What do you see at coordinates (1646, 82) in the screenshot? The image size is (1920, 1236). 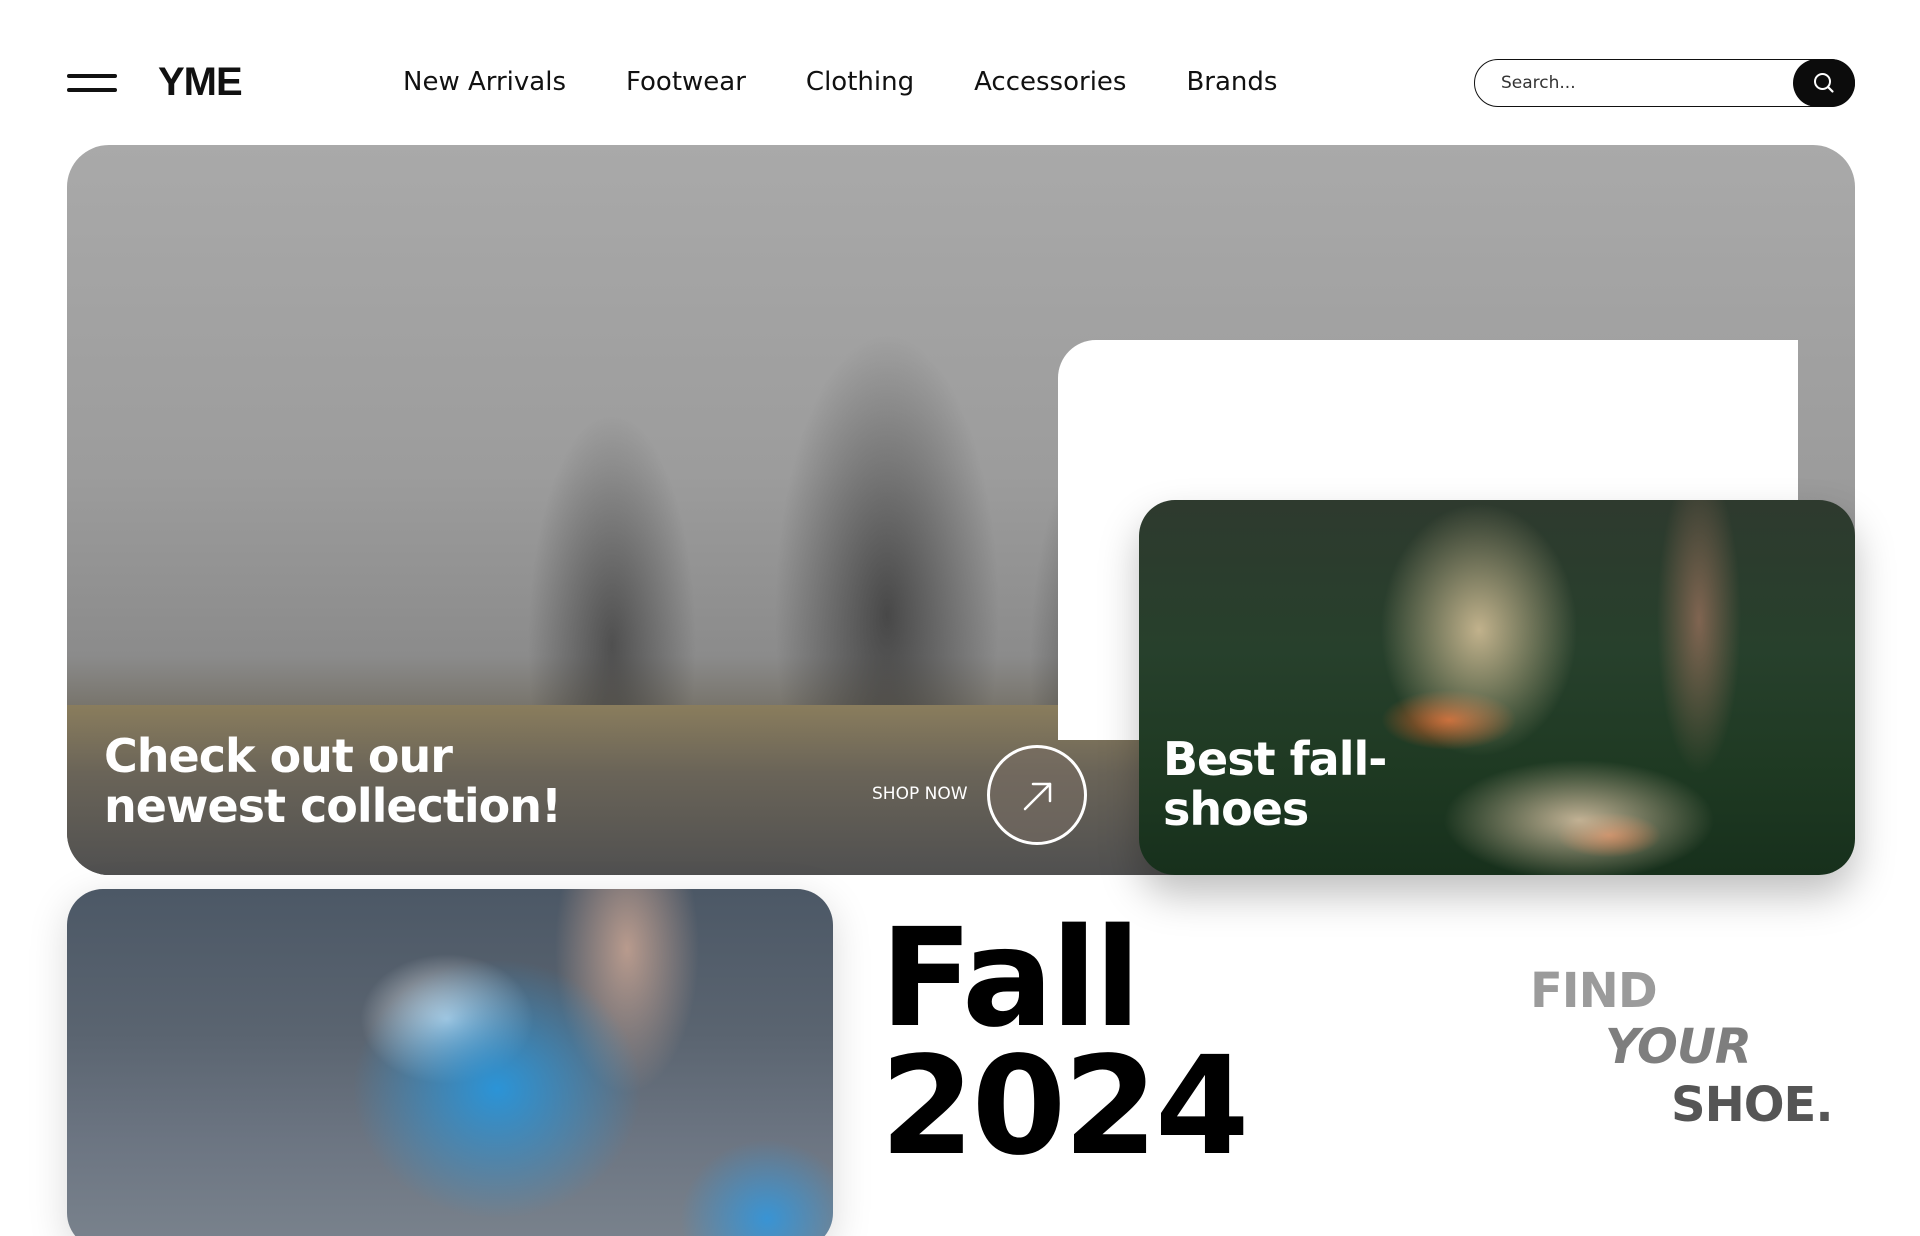 I see `search-input` at bounding box center [1646, 82].